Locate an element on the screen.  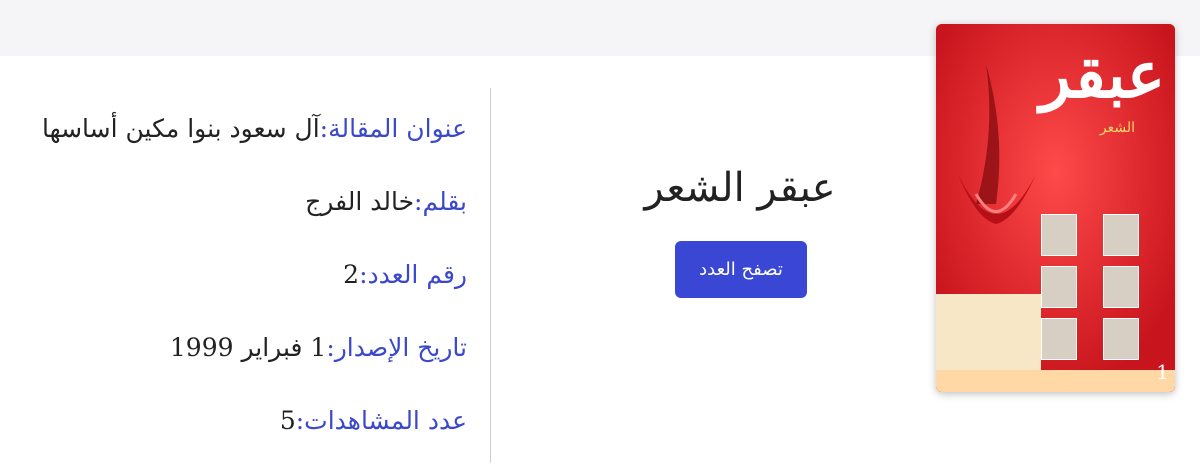
detail-author: بقلم: خالد الفرج is located at coordinates (237, 201).